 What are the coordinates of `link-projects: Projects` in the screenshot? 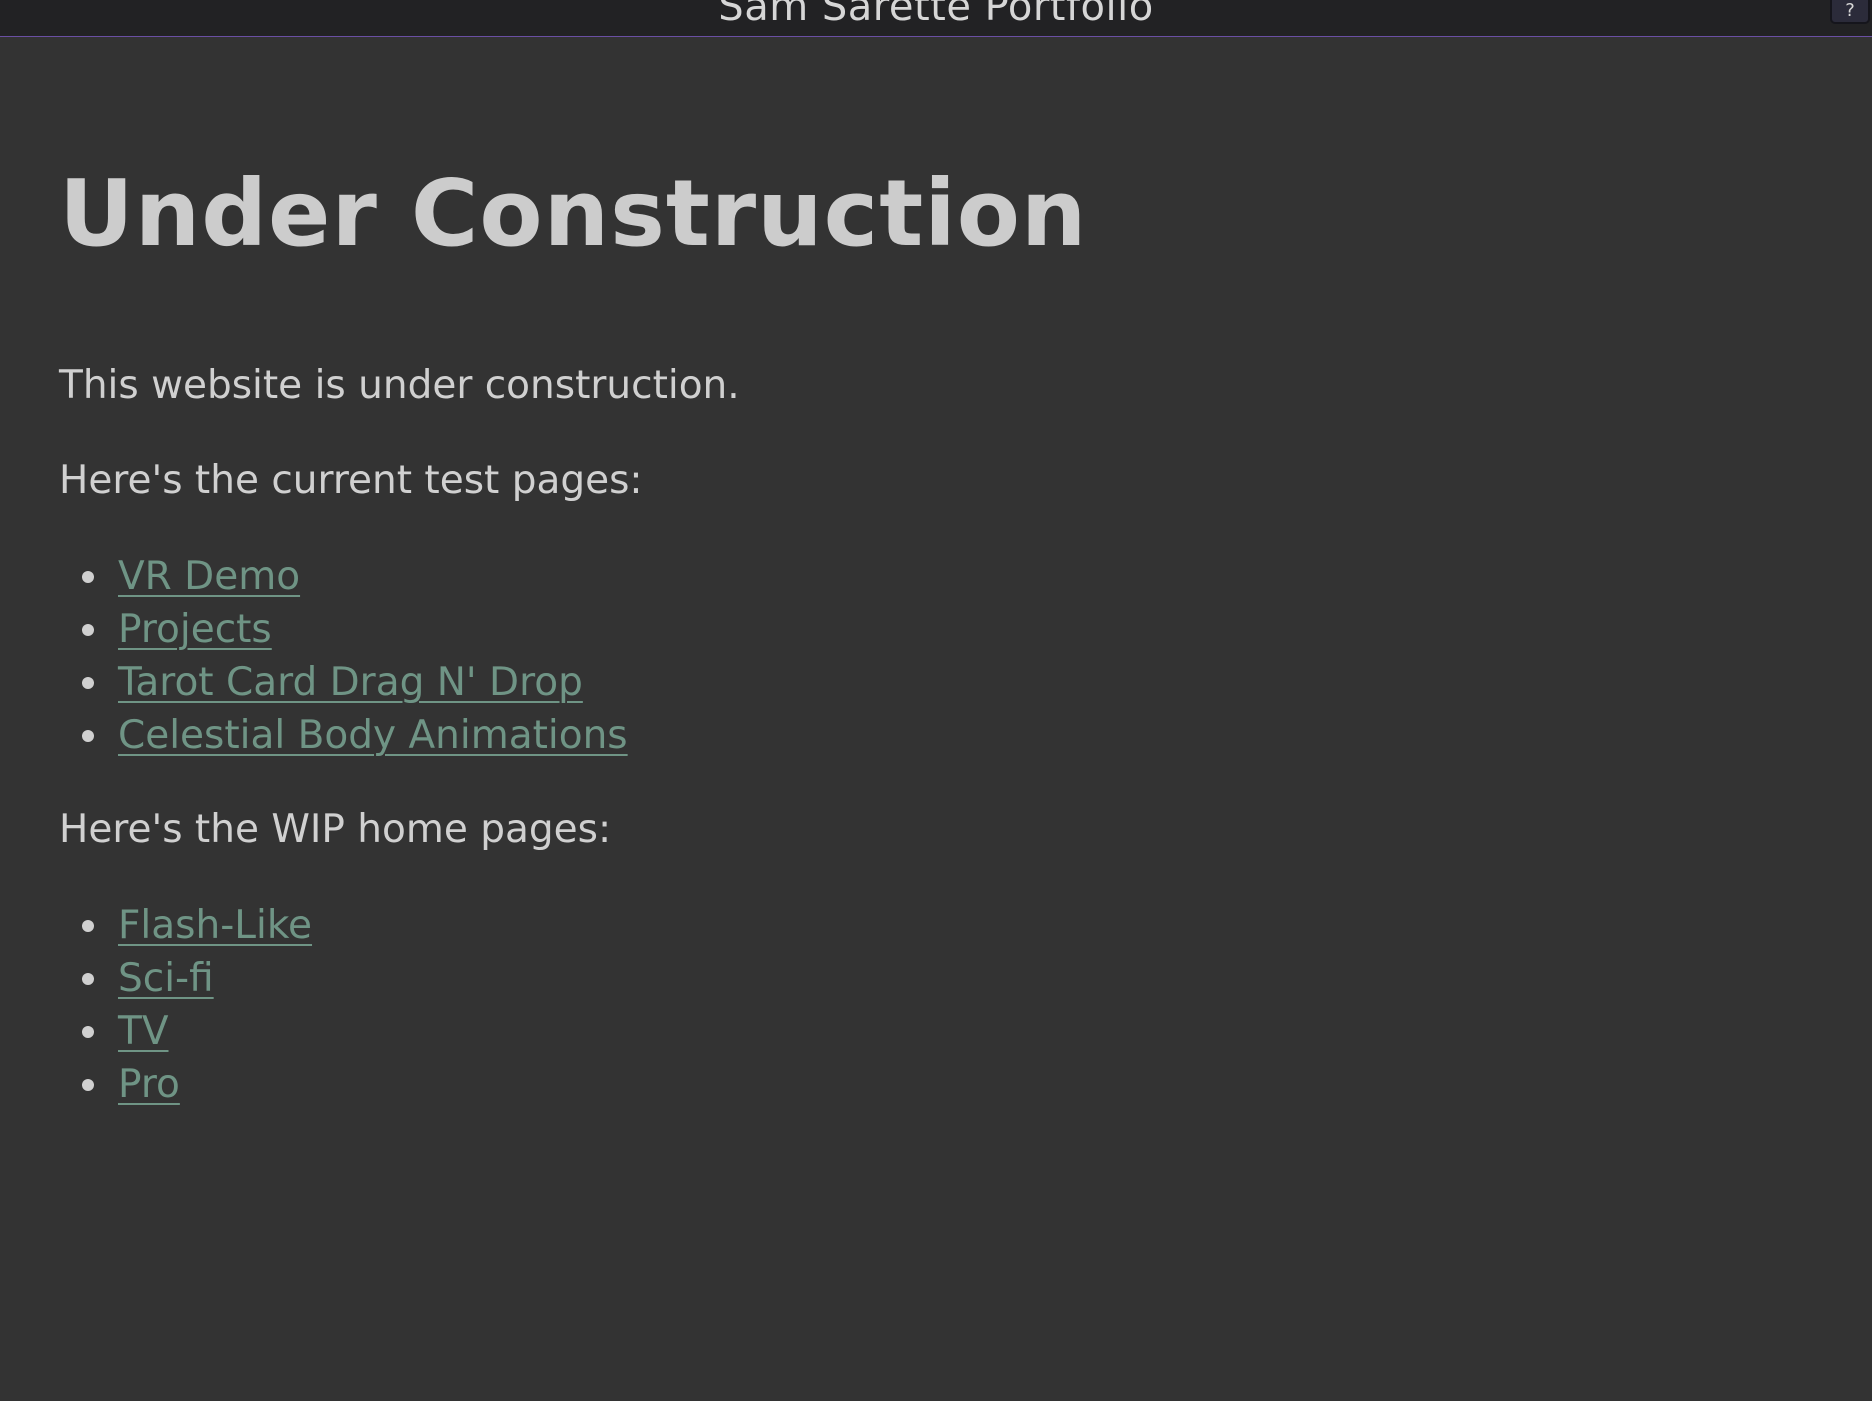 It's located at (195, 629).